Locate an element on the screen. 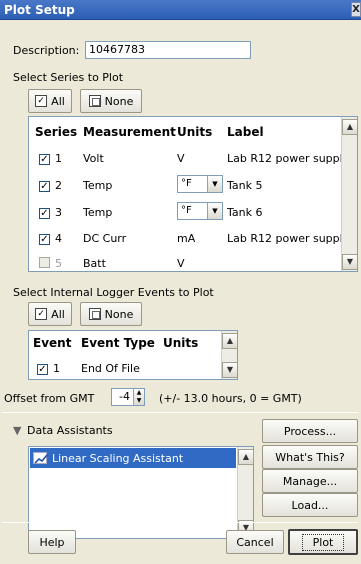 This screenshot has height=564, width=361. series-header-label: Label is located at coordinates (245, 132).